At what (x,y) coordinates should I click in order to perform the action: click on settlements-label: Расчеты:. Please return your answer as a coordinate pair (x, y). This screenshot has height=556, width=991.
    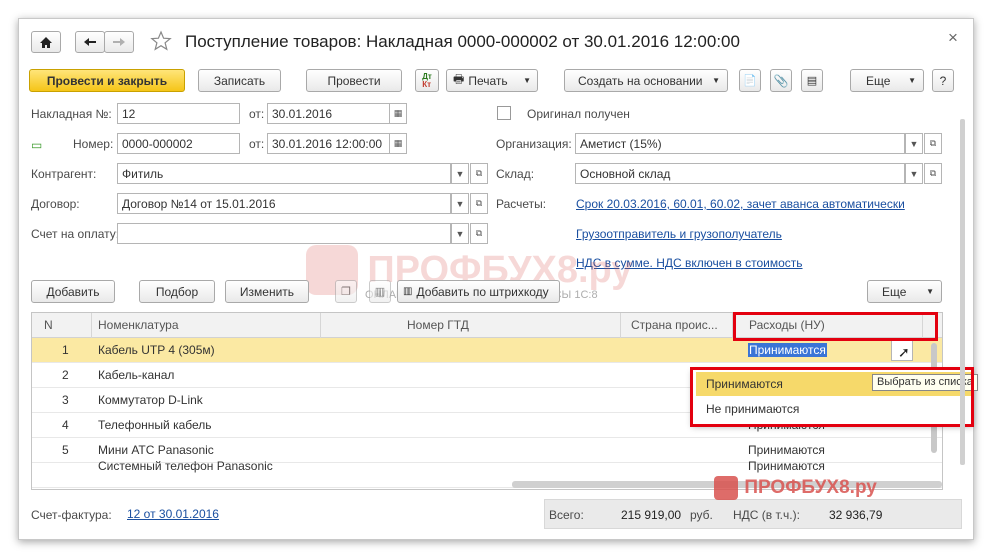
    Looking at the image, I should click on (521, 204).